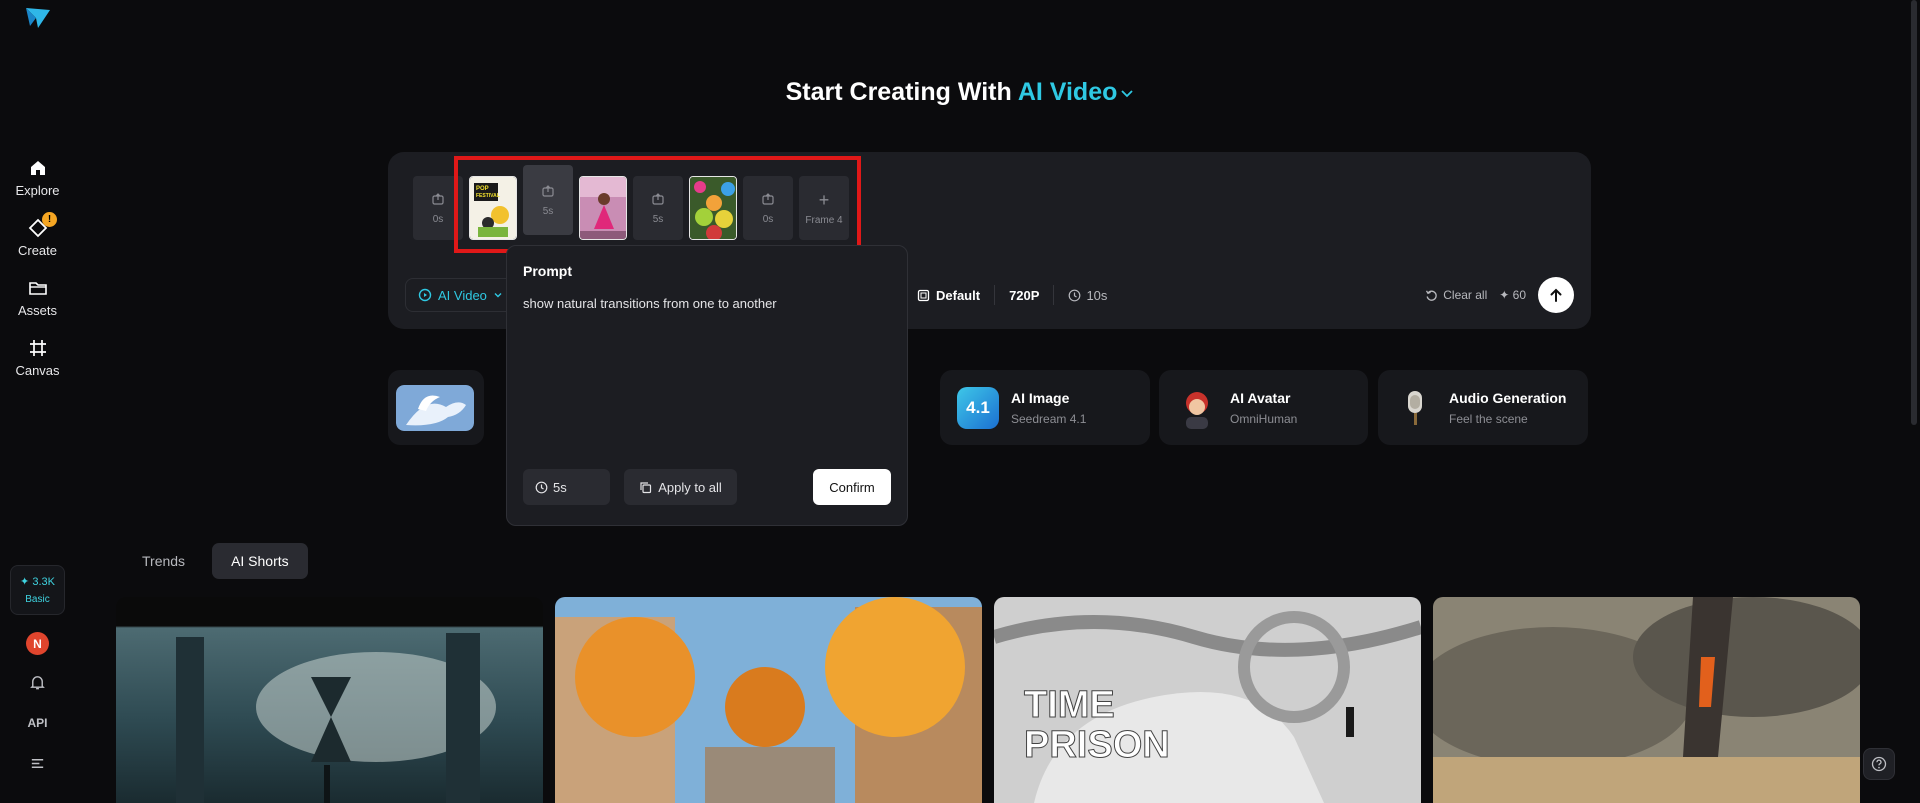  I want to click on microphone-thumbnail, so click(1415, 407).